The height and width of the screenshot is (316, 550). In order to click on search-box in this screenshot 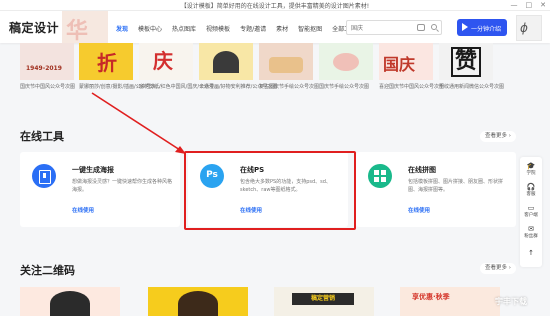, I will do `click(394, 27)`.